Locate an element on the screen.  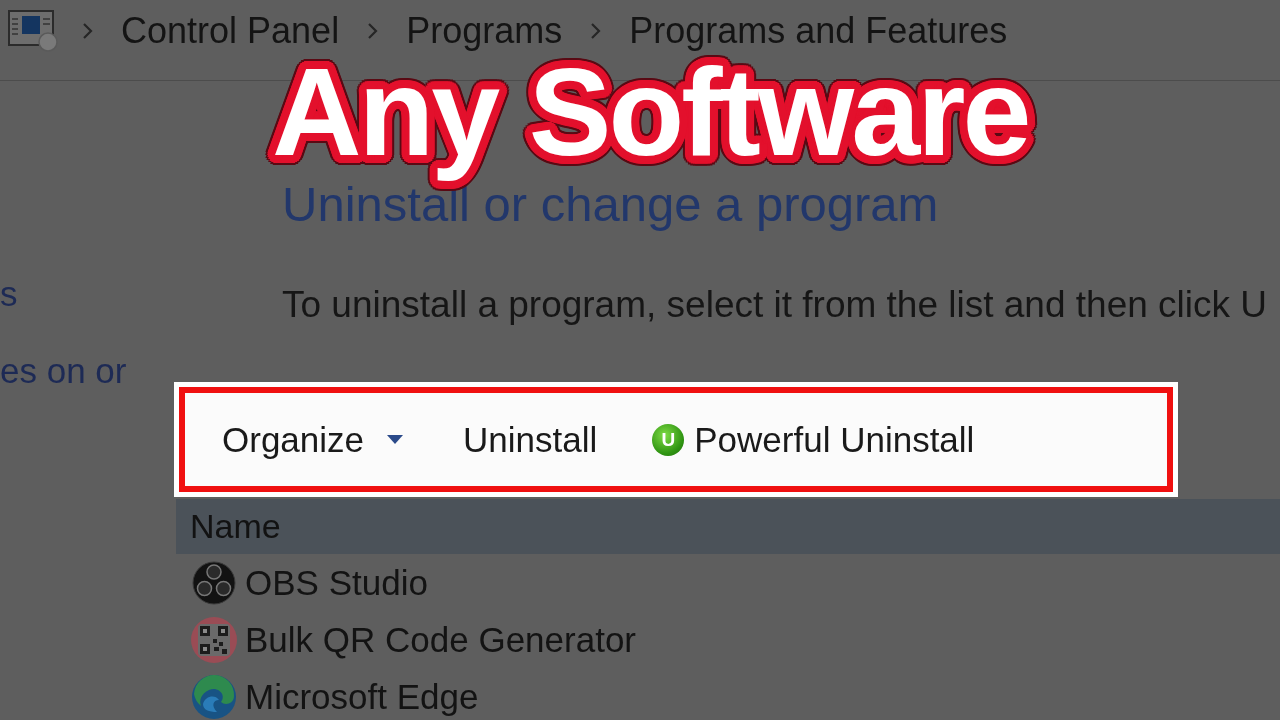
app-logo: U is located at coordinates (668, 439).